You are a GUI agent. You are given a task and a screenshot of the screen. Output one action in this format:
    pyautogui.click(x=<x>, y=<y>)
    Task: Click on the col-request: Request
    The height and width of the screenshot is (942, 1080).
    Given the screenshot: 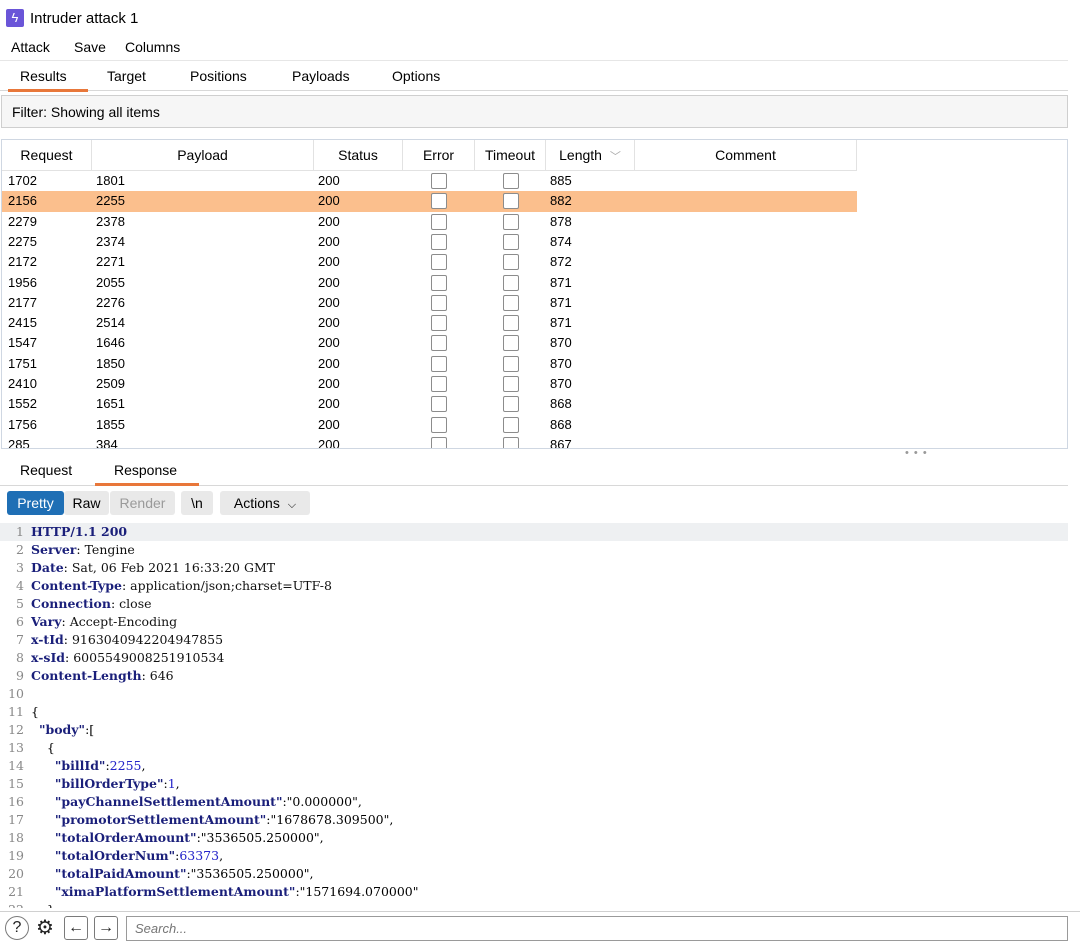 What is the action you would take?
    pyautogui.click(x=47, y=155)
    